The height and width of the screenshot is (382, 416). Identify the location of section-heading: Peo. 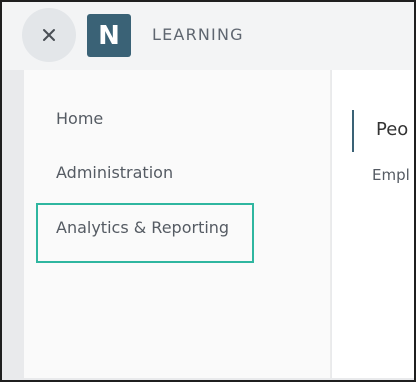
(392, 129).